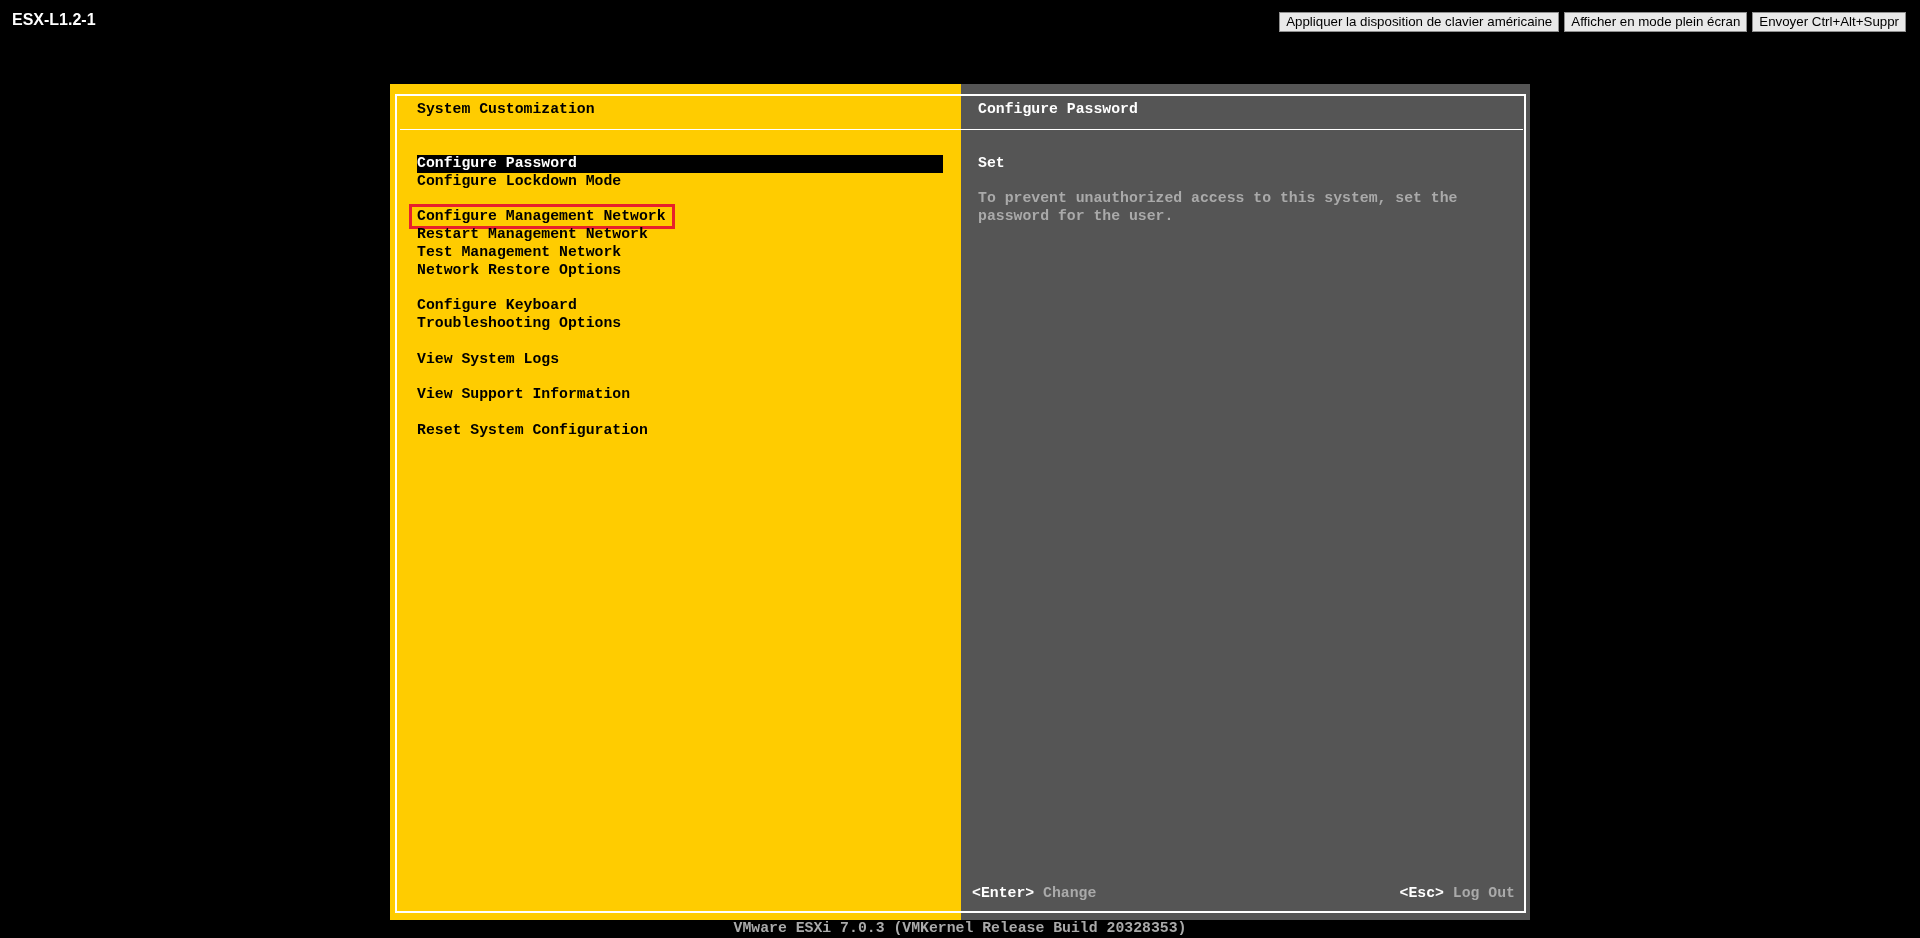  I want to click on menu-item: Test Management Network, so click(519, 252).